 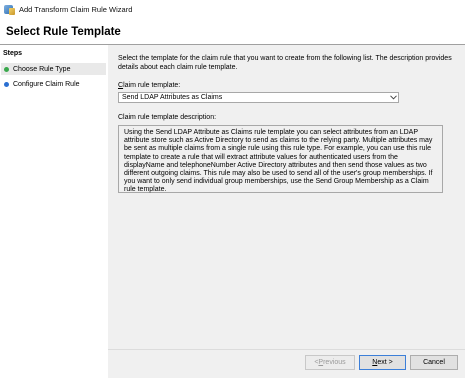 I want to click on page-title: Select Rule Template, so click(x=63, y=32).